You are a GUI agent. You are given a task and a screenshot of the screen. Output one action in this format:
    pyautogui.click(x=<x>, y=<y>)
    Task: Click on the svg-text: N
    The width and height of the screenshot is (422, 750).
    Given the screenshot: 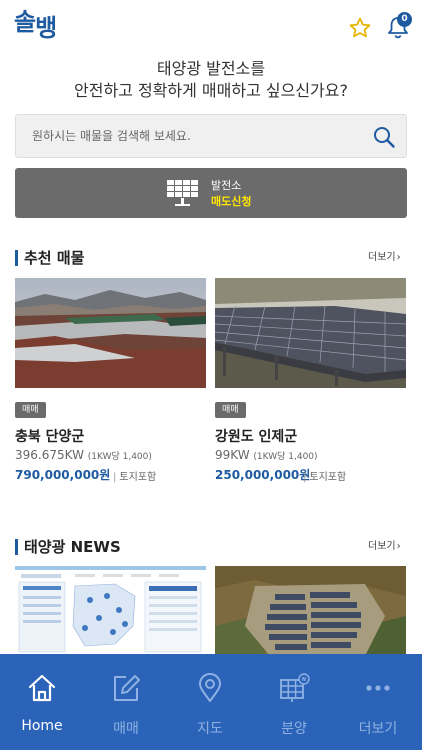 What is the action you would take?
    pyautogui.click(x=304, y=680)
    